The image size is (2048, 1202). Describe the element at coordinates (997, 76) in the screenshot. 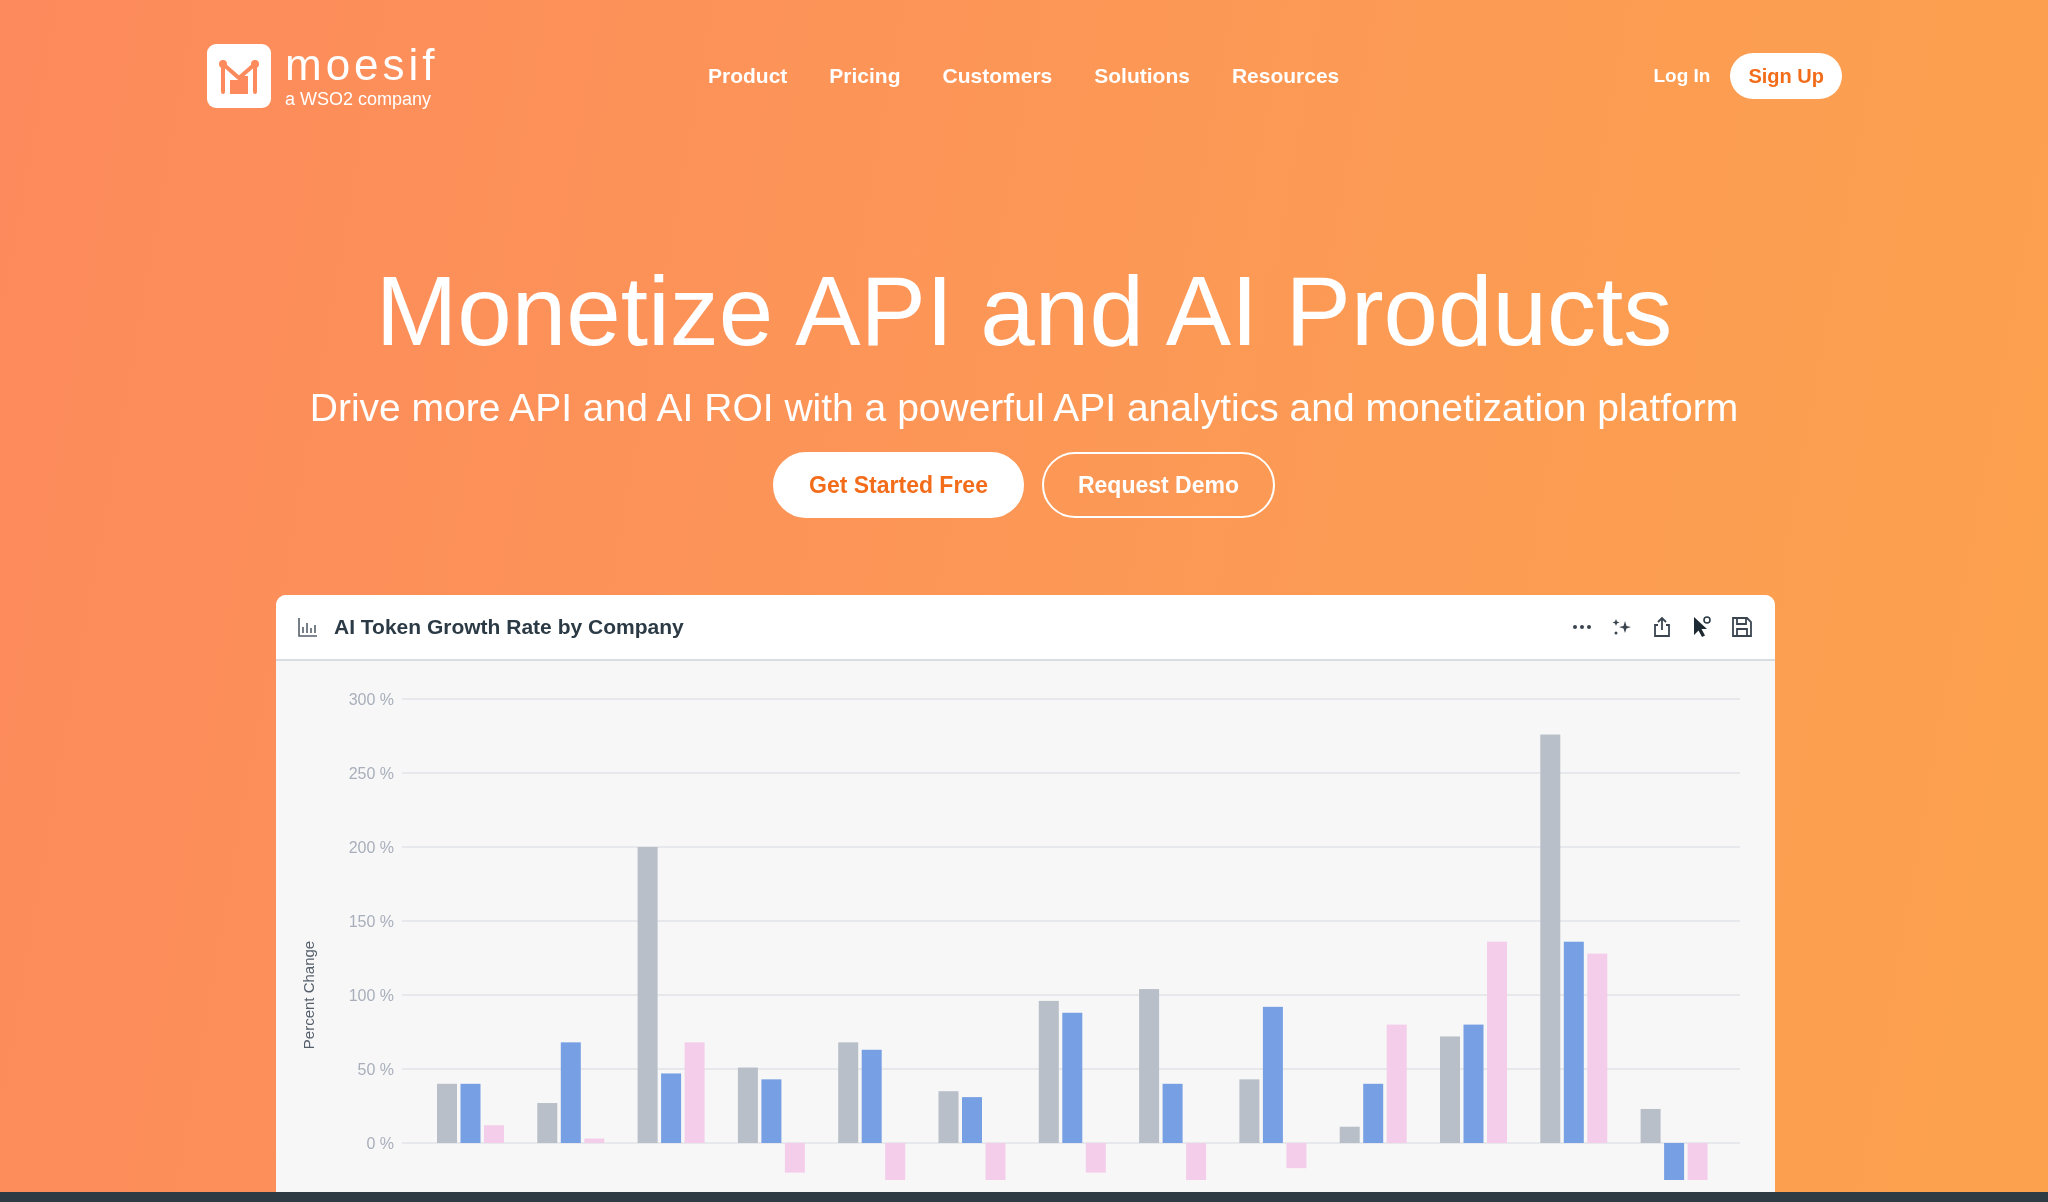

I see `nav-link: Customers` at that location.